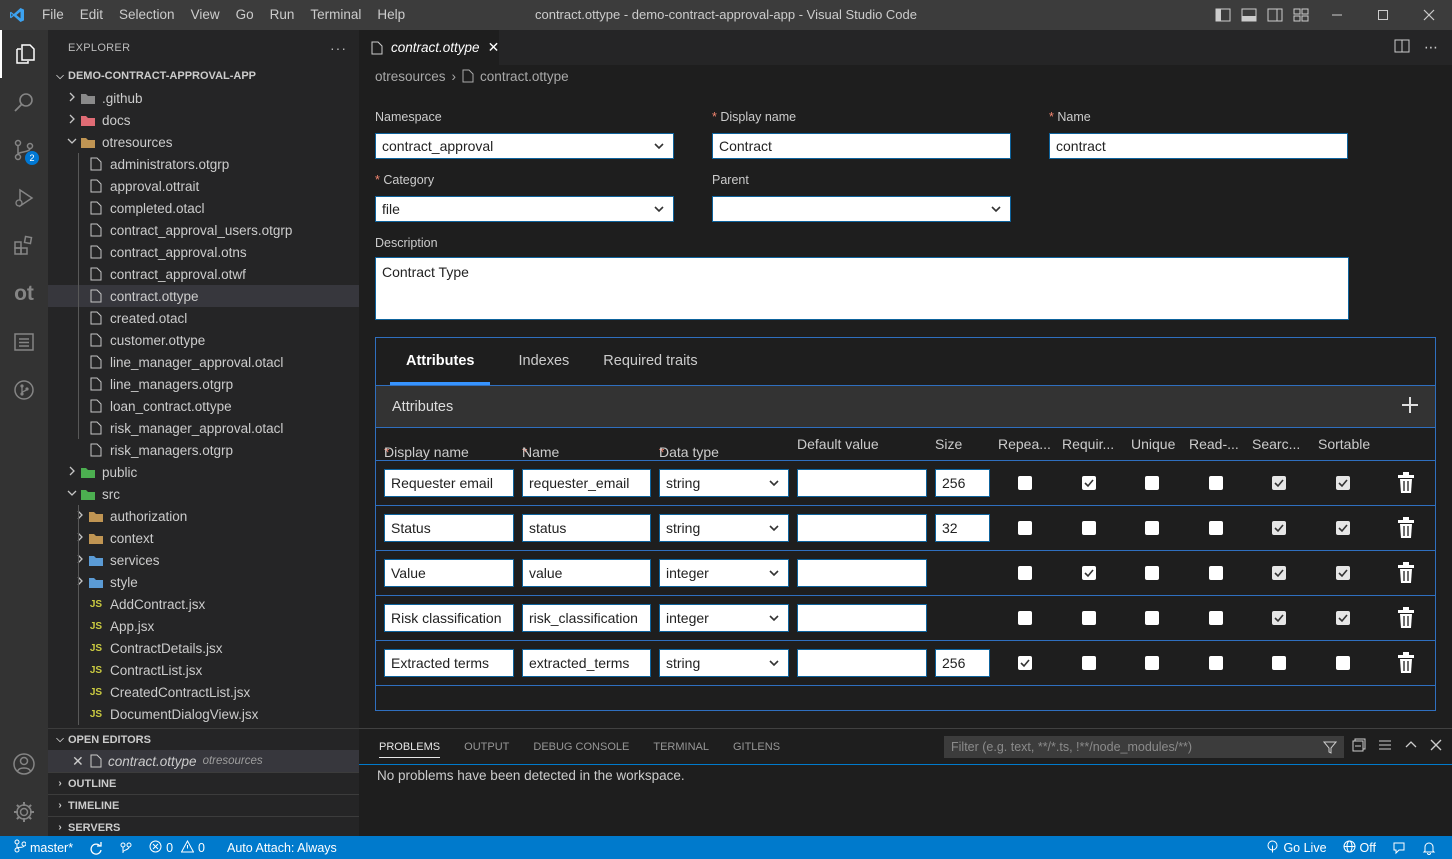 Image resolution: width=1452 pixels, height=859 pixels. I want to click on folder-github: .github, so click(203, 98).